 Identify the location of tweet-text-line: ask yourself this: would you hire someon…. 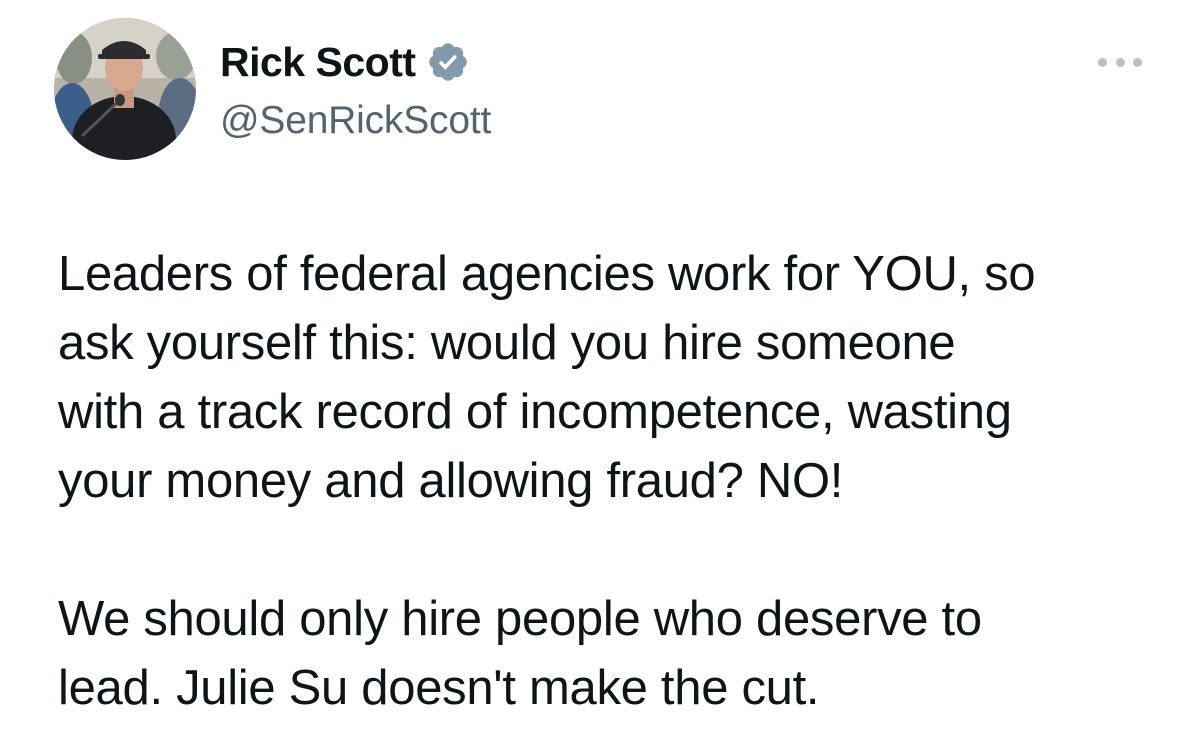
(507, 343).